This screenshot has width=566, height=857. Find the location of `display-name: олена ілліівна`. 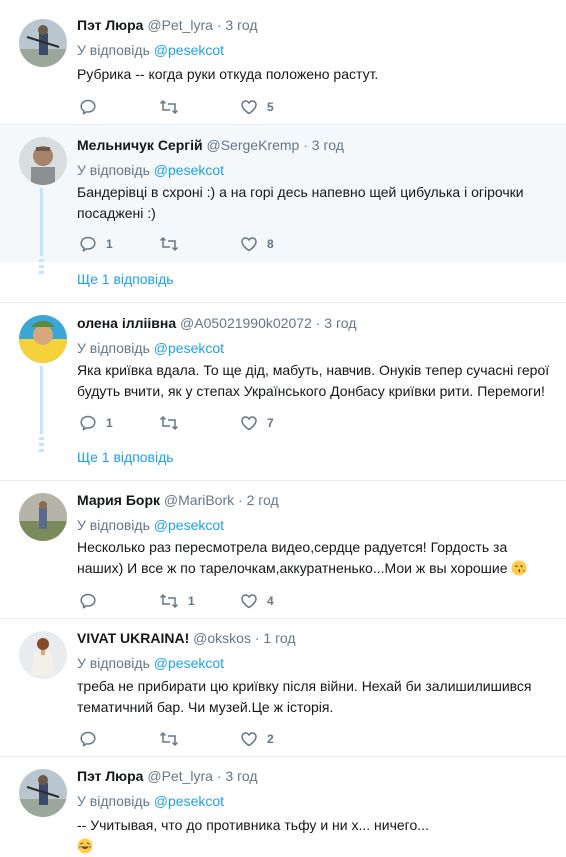

display-name: олена ілліівна is located at coordinates (126, 323).